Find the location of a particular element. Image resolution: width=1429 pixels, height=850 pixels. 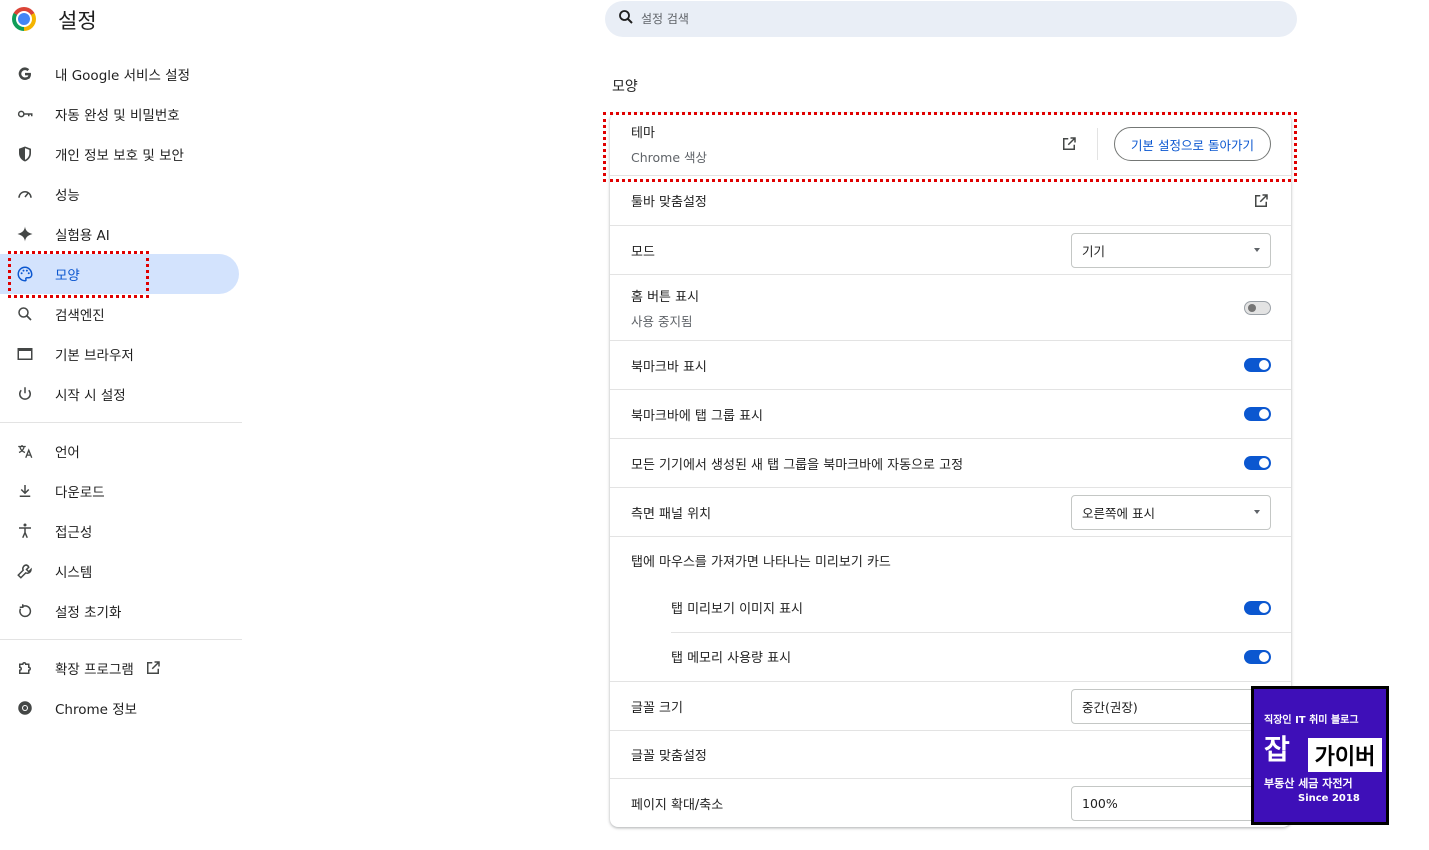

tab-groups-bar-label: 북마크바에 탭 그룹 표시 is located at coordinates (697, 416).